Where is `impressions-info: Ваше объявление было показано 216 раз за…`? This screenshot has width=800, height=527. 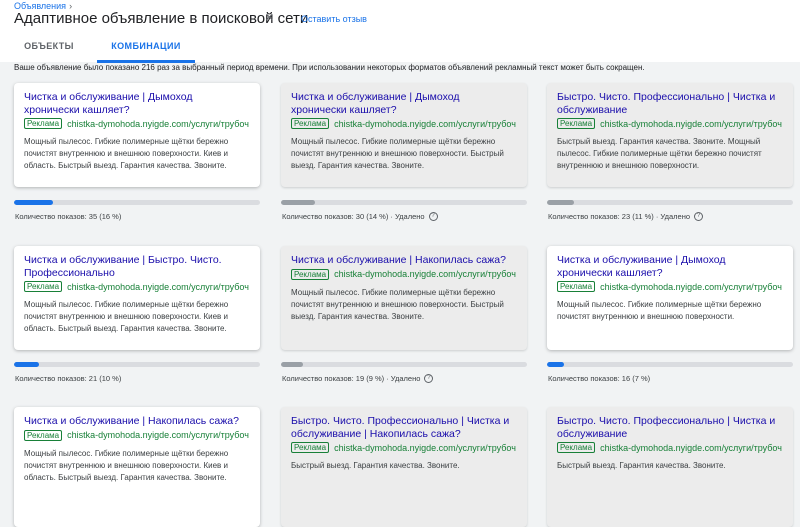
impressions-info: Ваше объявление было показано 216 раз за… is located at coordinates (329, 67).